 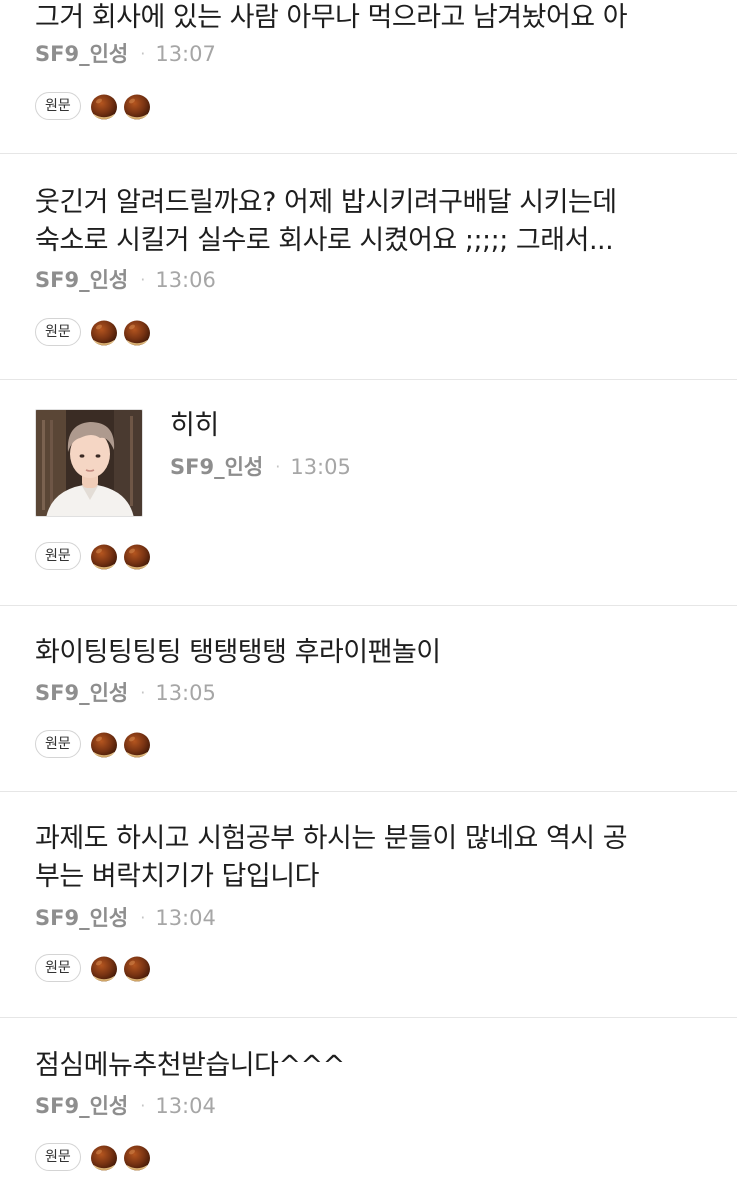 What do you see at coordinates (190, 1065) in the screenshot?
I see `post-text-line: 점심메뉴추천받습니다^^^` at bounding box center [190, 1065].